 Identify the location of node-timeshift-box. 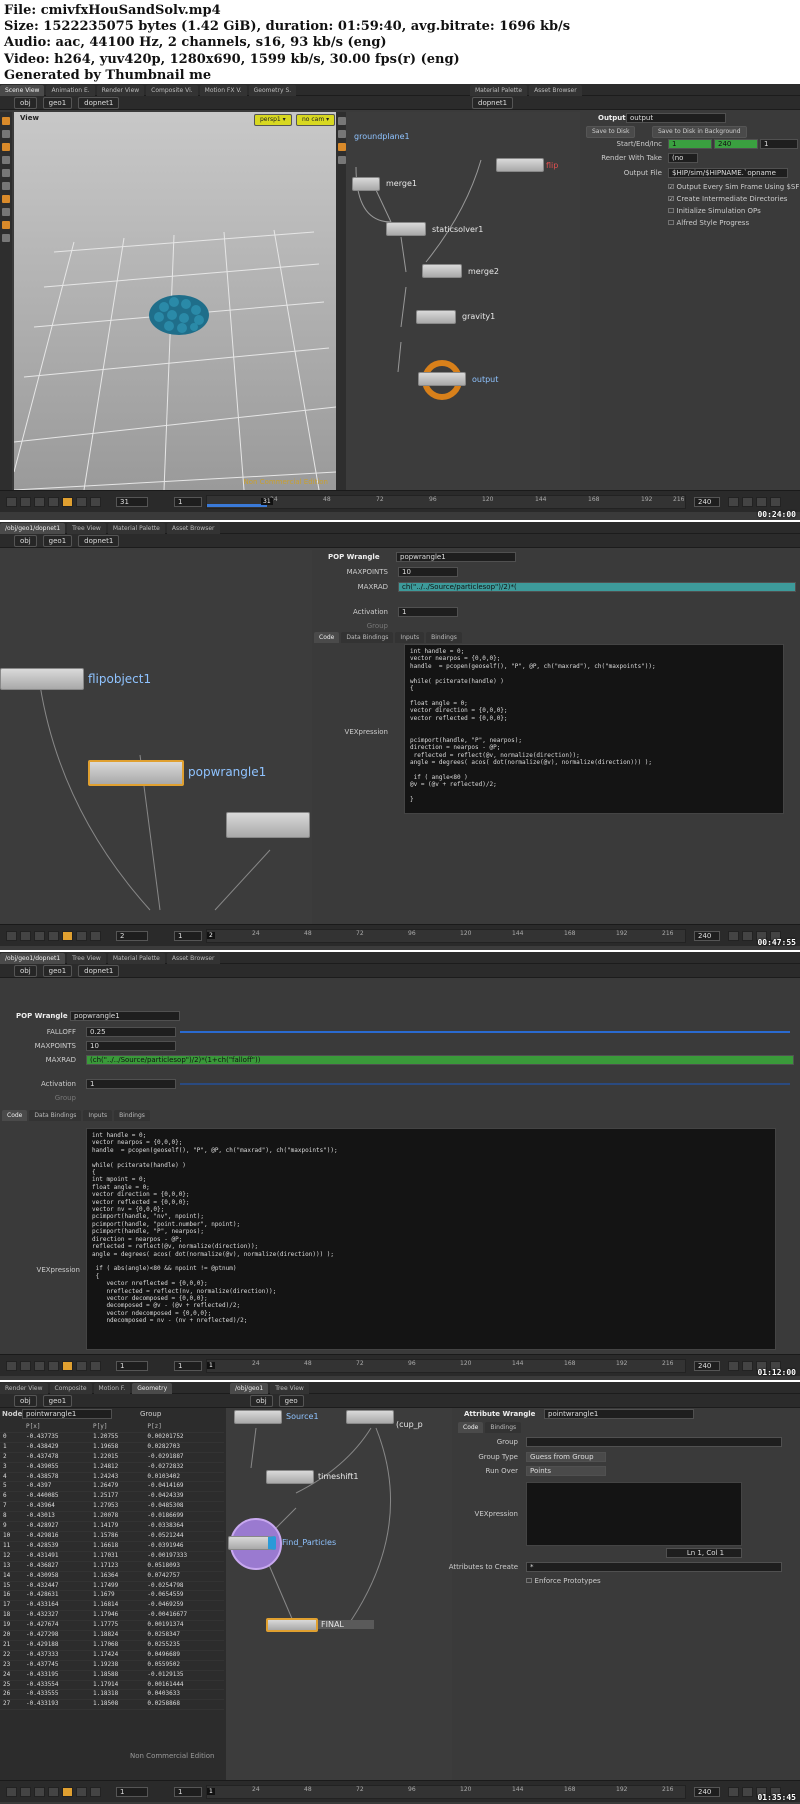
(290, 1477).